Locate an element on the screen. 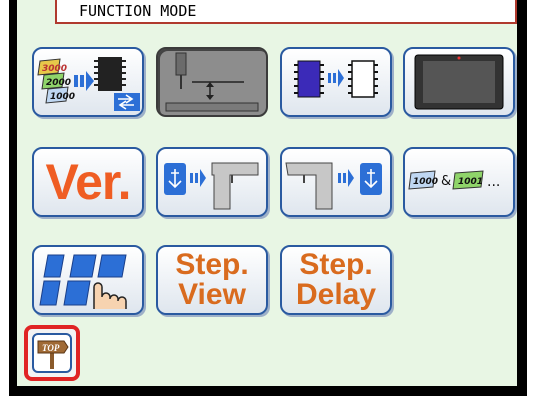  panel-display-button is located at coordinates (459, 82).